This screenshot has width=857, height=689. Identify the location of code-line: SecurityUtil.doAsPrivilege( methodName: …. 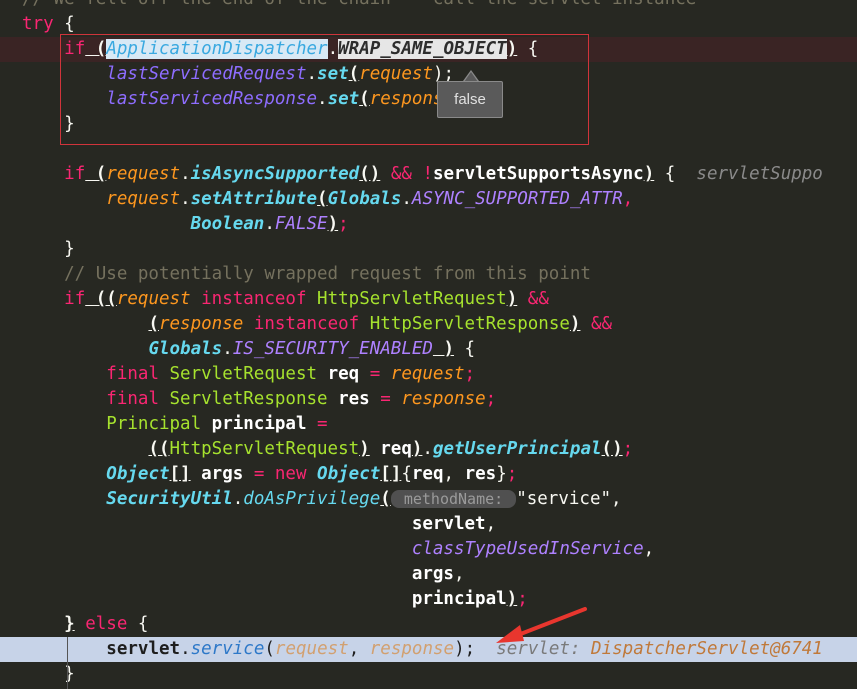
(428, 499).